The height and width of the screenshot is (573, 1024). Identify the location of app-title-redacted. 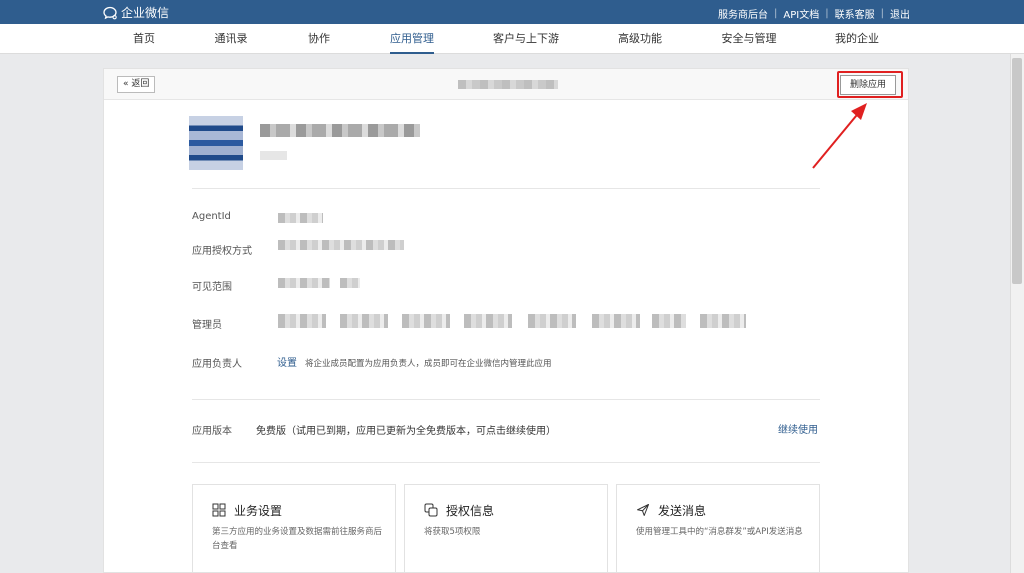
(508, 84).